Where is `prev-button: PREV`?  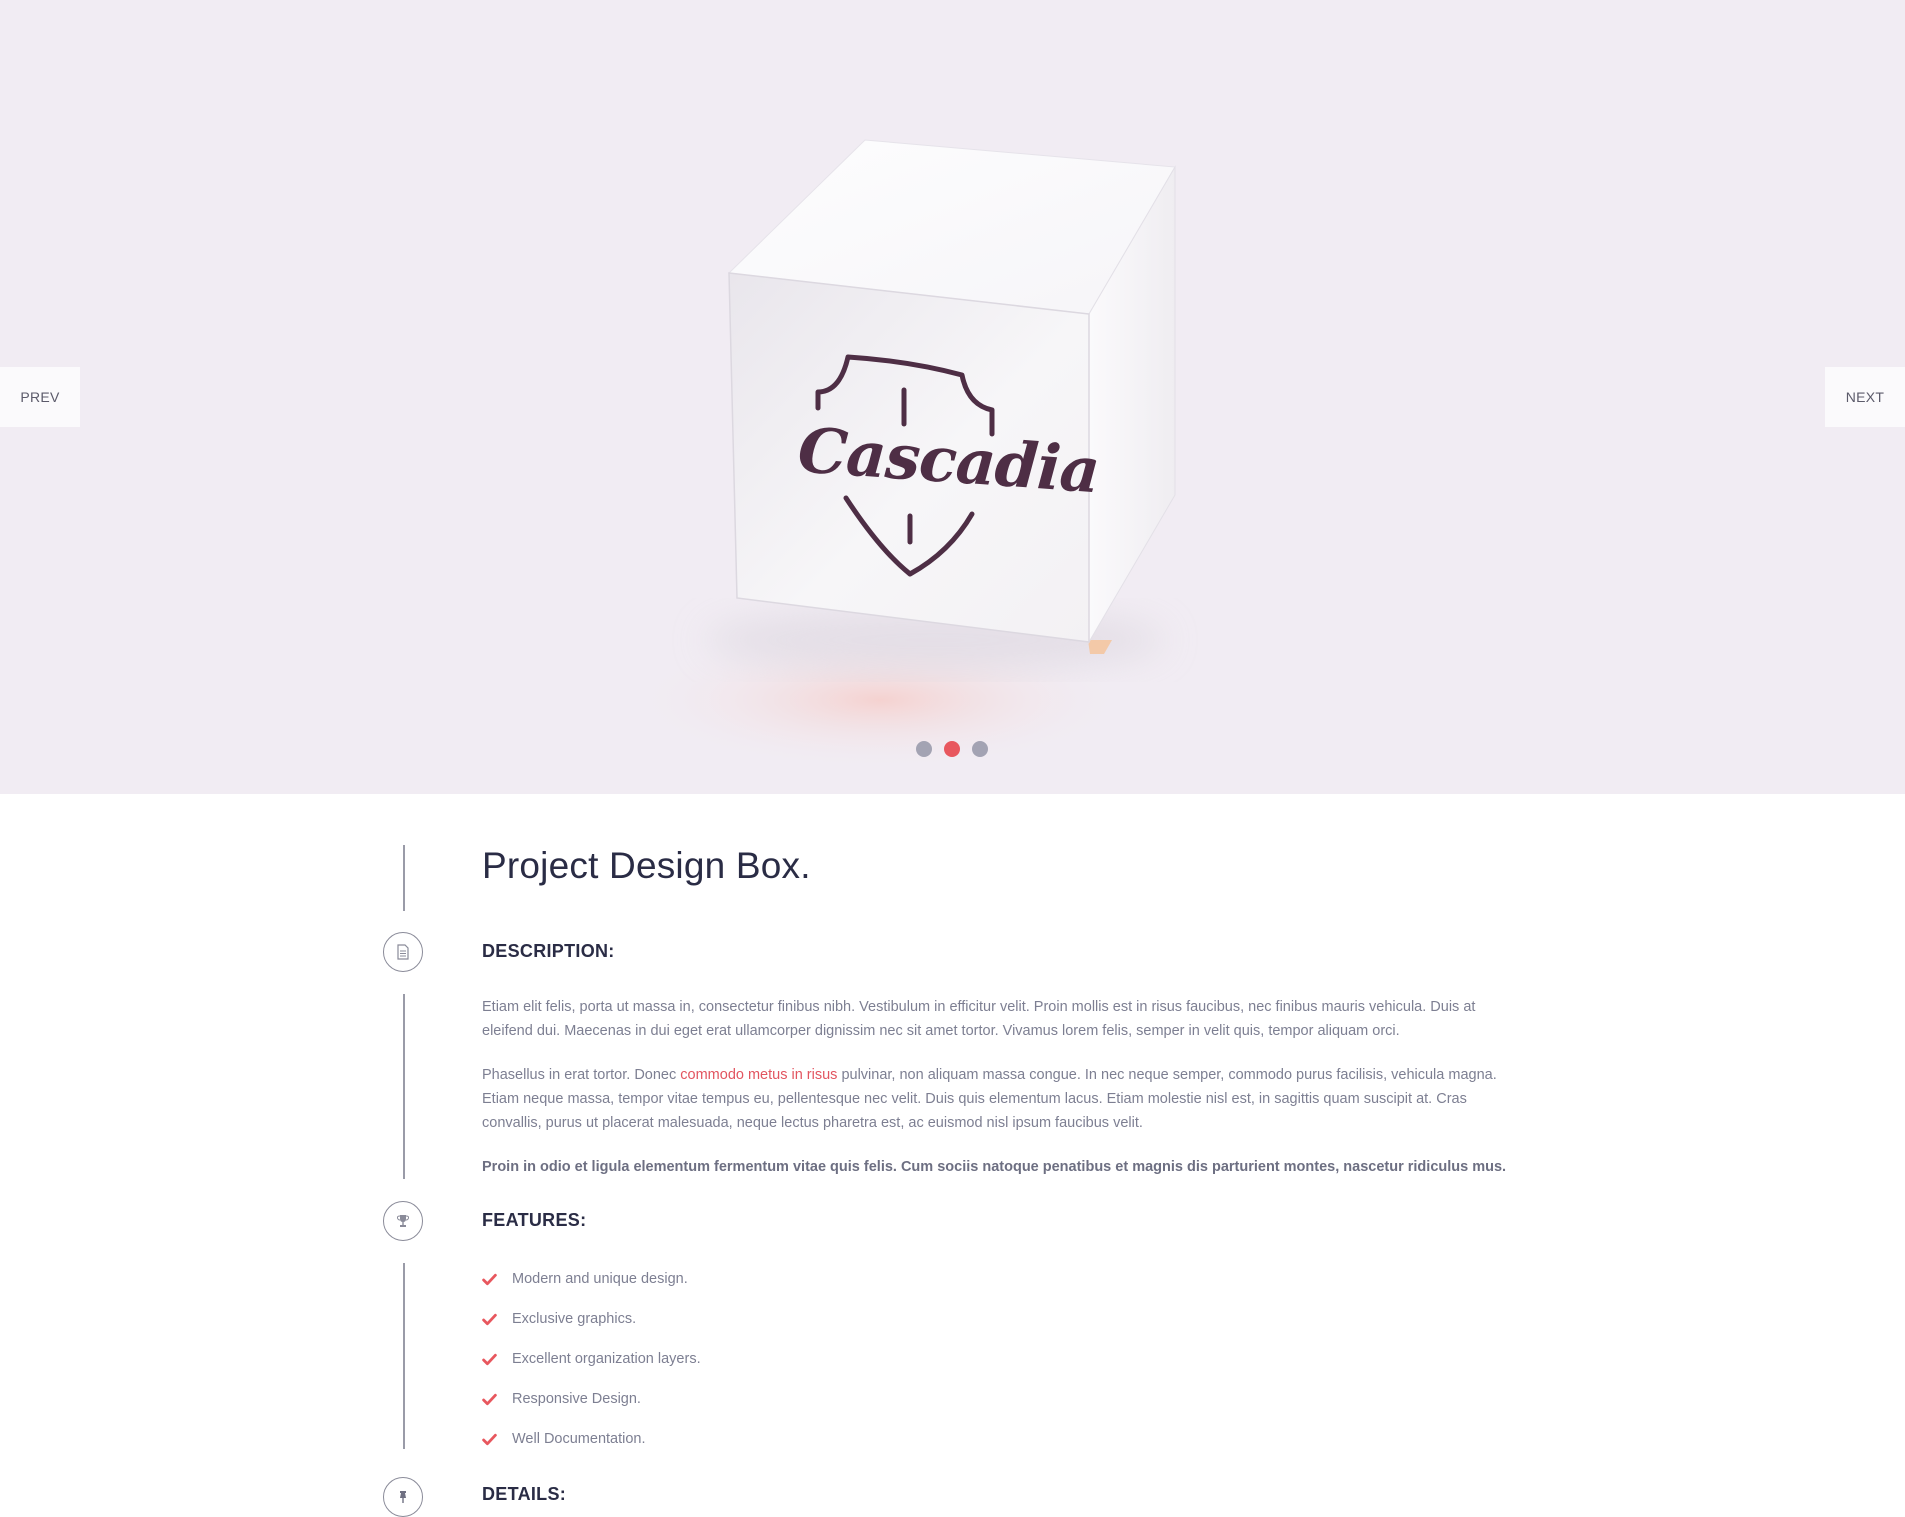 prev-button: PREV is located at coordinates (40, 397).